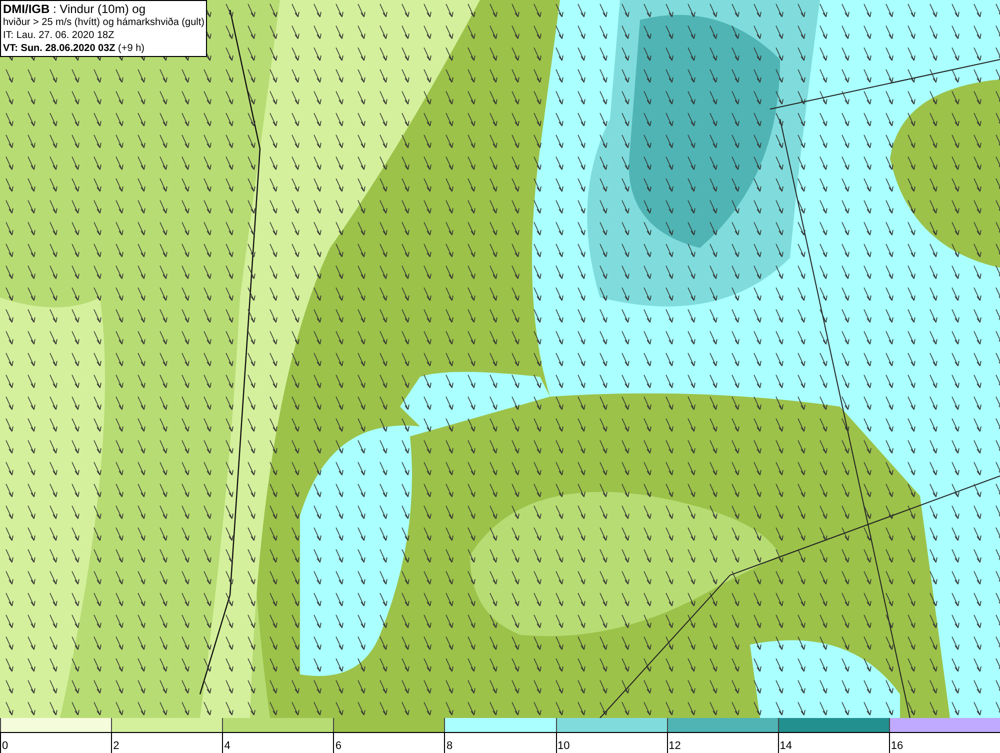 This screenshot has height=753, width=1000. I want to click on legend-label: 2, so click(116, 746).